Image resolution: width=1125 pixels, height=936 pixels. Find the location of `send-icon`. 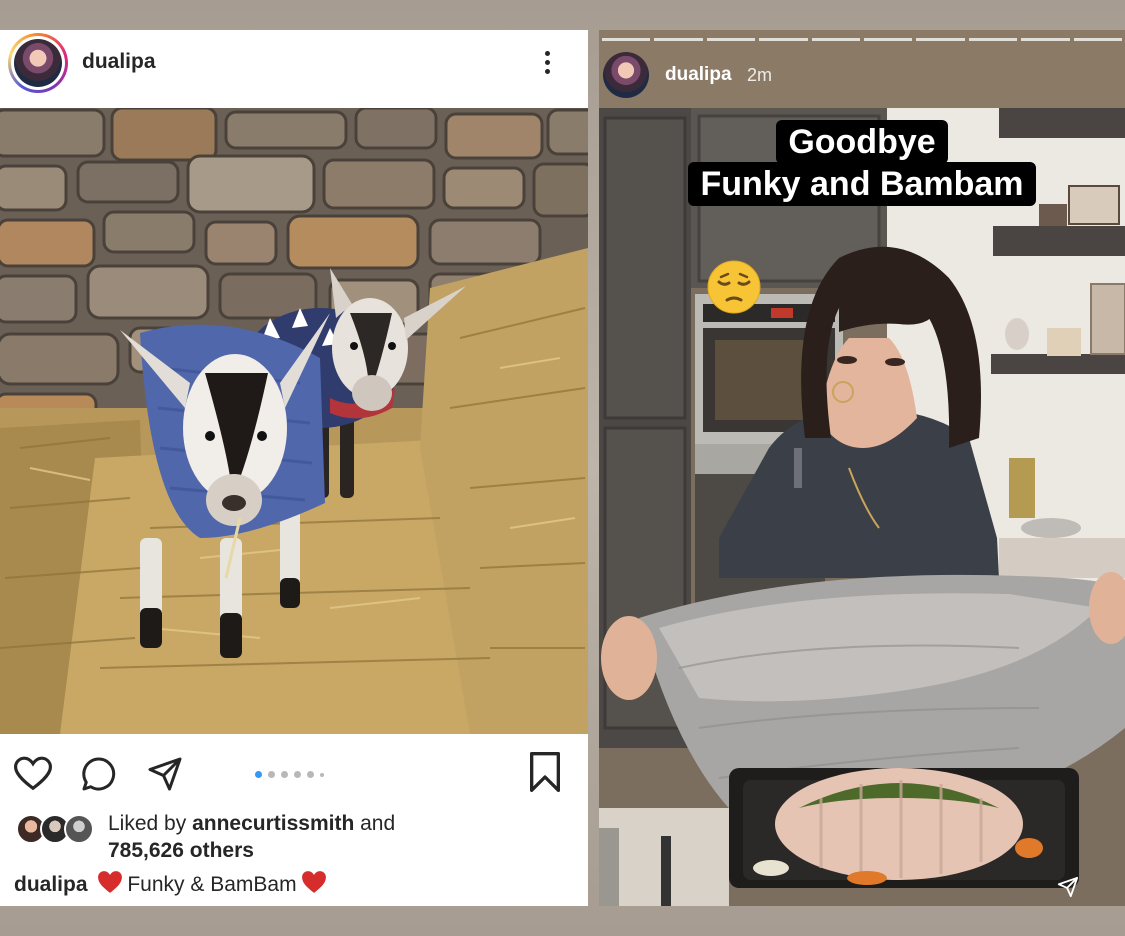

send-icon is located at coordinates (1068, 887).